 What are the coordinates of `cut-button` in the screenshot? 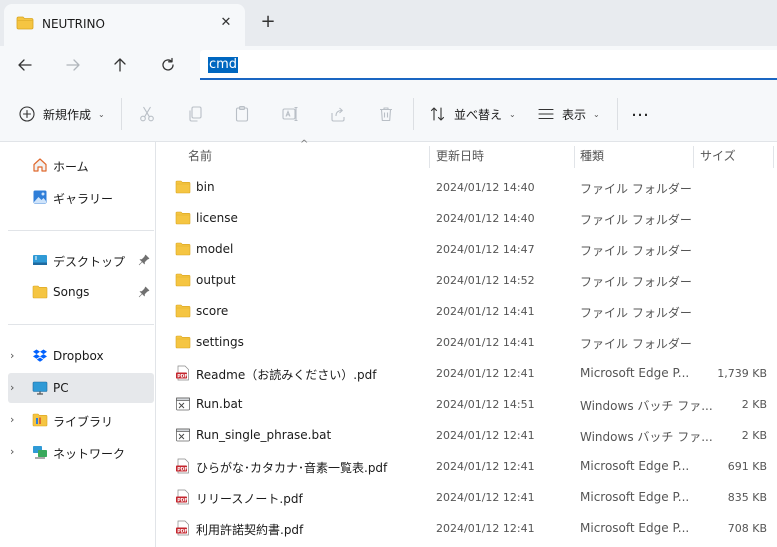 It's located at (147, 114).